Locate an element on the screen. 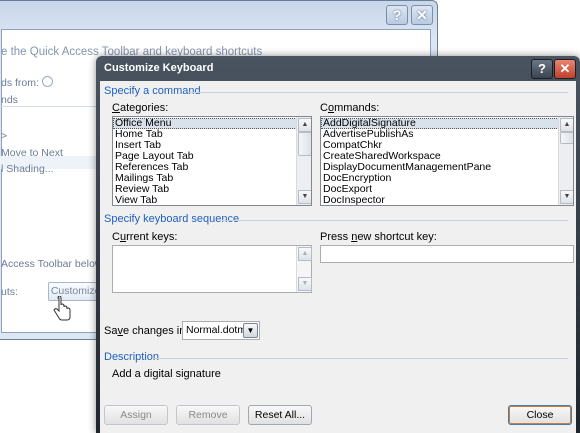  current-keys-label: Current keys: is located at coordinates (145, 237).